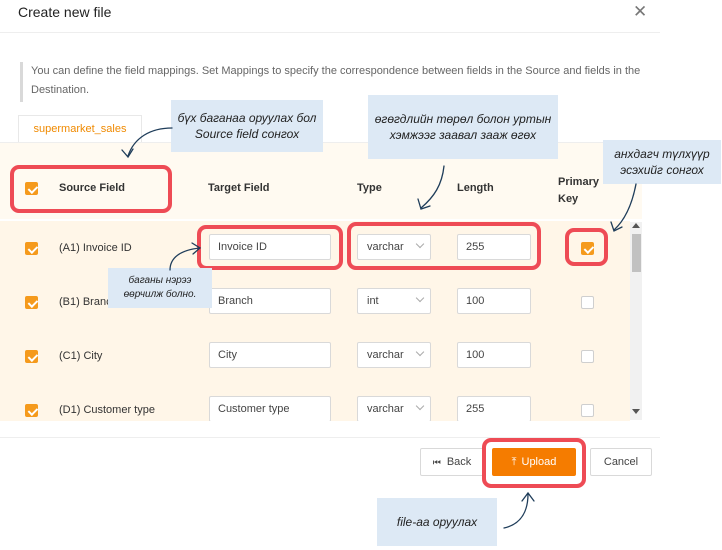  Describe the element at coordinates (662, 162) in the screenshot. I see `callout-primary-key: анхдагч түлхүүр эсэхийг сонгох` at that location.